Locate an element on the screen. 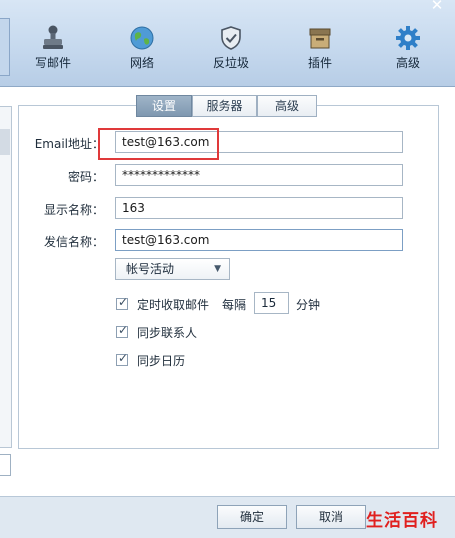 The width and height of the screenshot is (455, 538). tab-settings: 设置 is located at coordinates (164, 106).